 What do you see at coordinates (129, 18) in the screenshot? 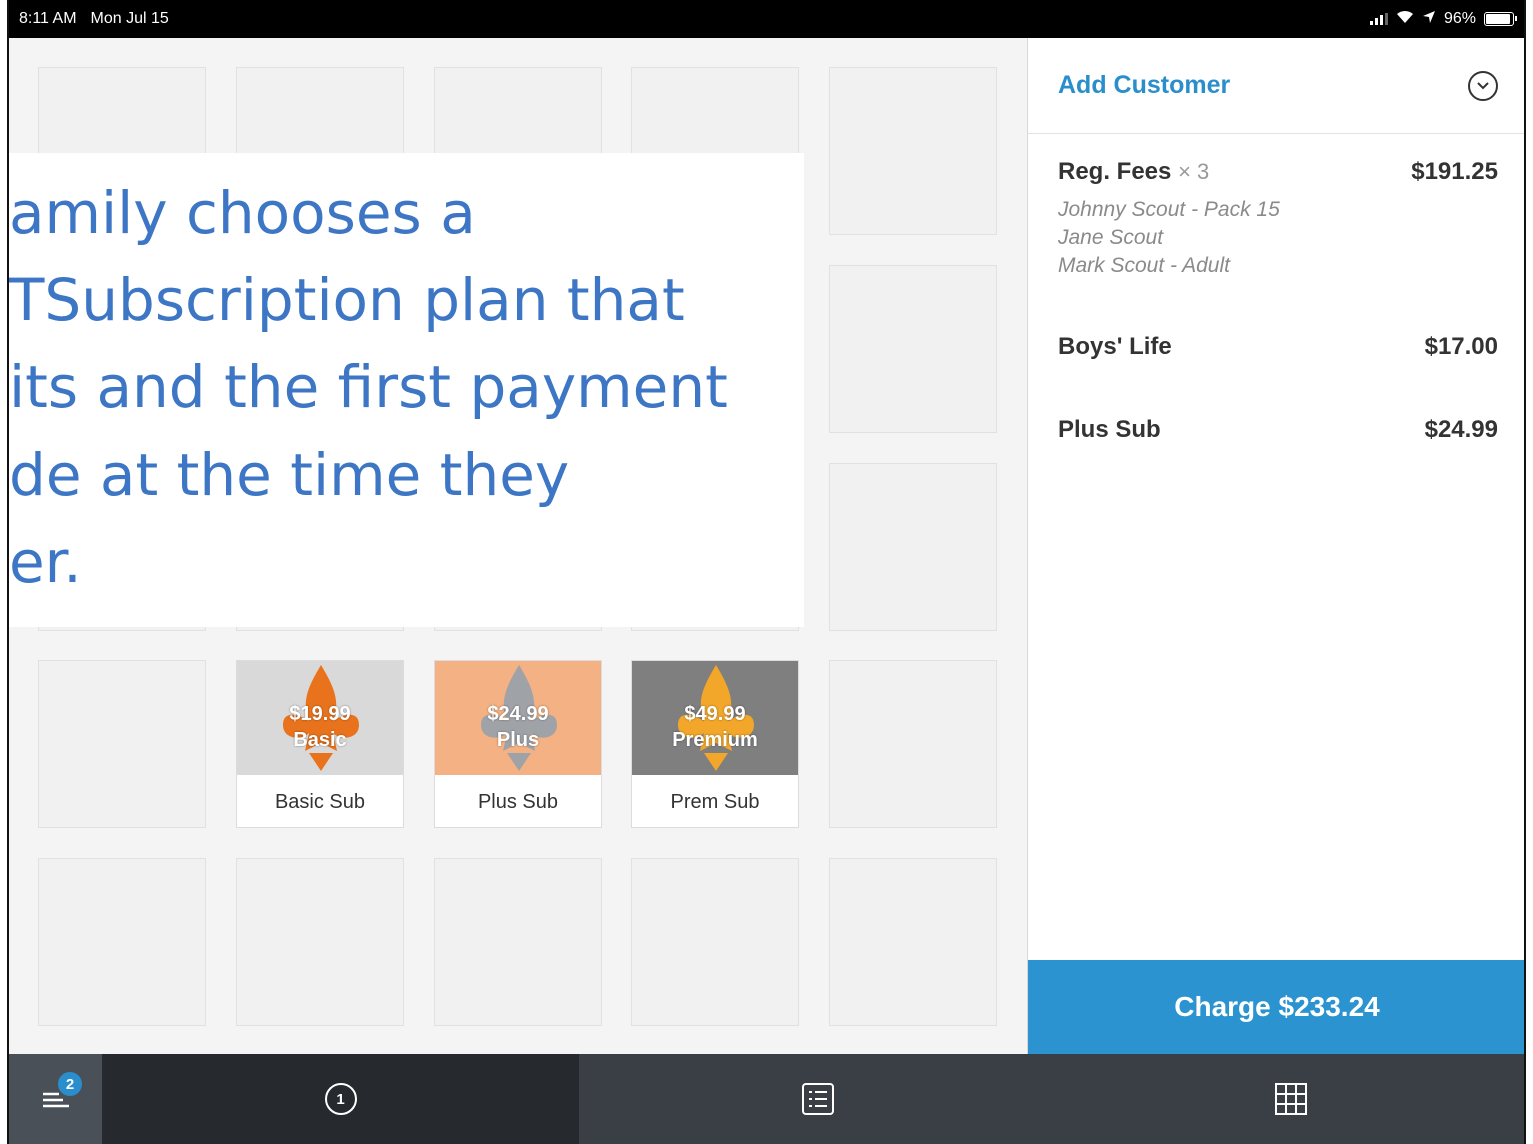
I see `status-date: Mon Jul 15` at bounding box center [129, 18].